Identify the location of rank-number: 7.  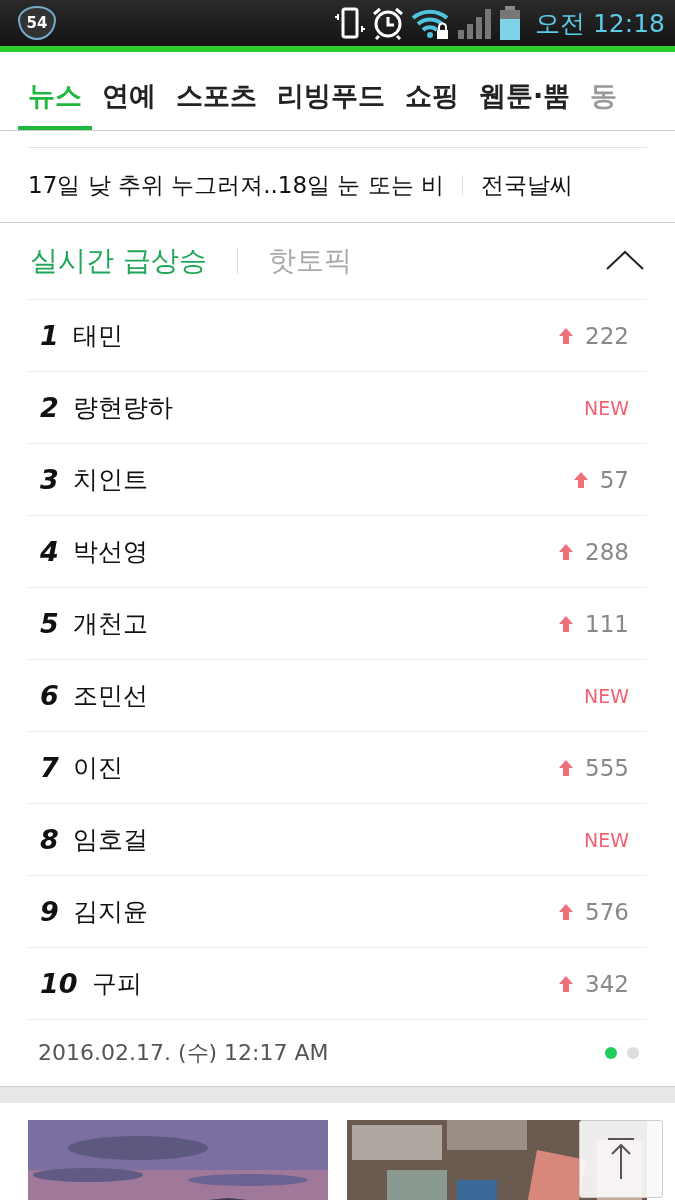
(49, 767).